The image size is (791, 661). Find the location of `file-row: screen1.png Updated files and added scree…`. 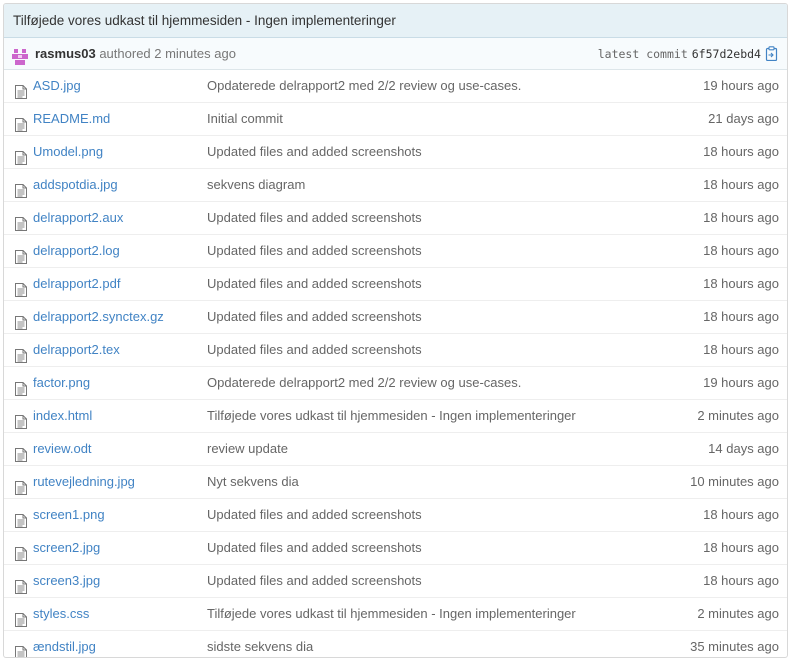

file-row: screen1.png Updated files and added scree… is located at coordinates (395, 514).